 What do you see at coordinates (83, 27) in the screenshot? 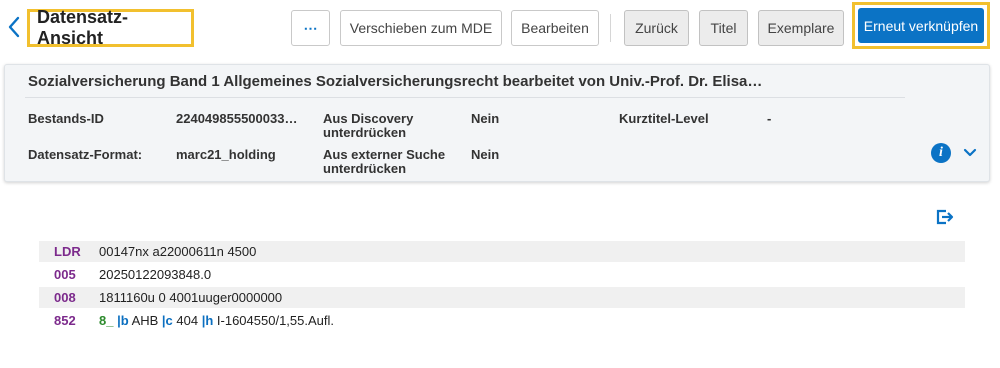
I see `page-title: Datensatz-Ansicht` at bounding box center [83, 27].